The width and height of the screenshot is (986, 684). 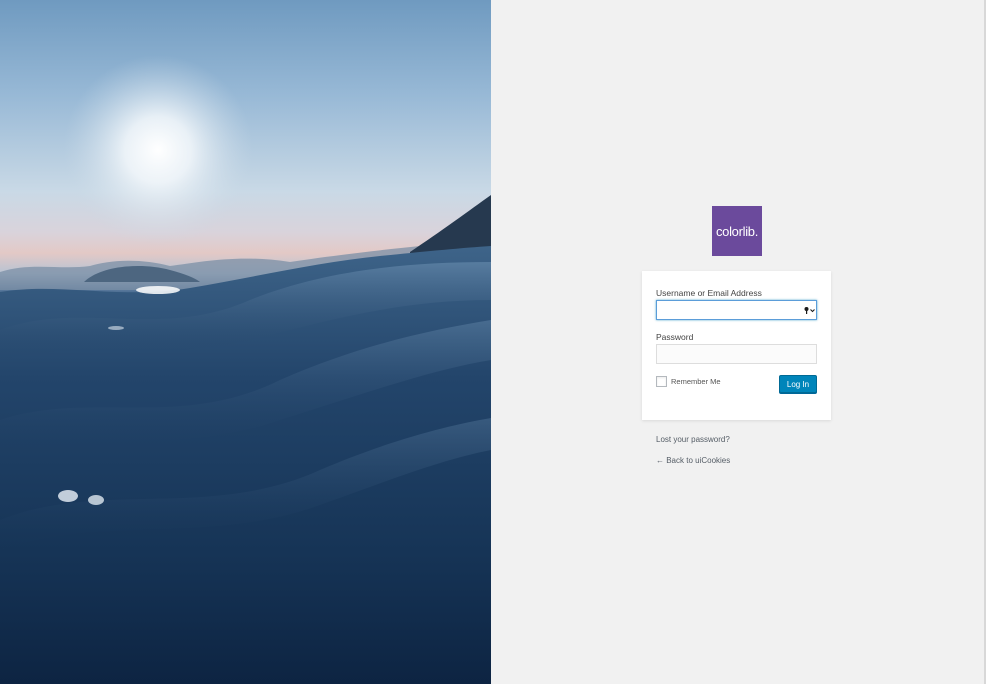 I want to click on remember-me-checkbox, so click(x=661, y=381).